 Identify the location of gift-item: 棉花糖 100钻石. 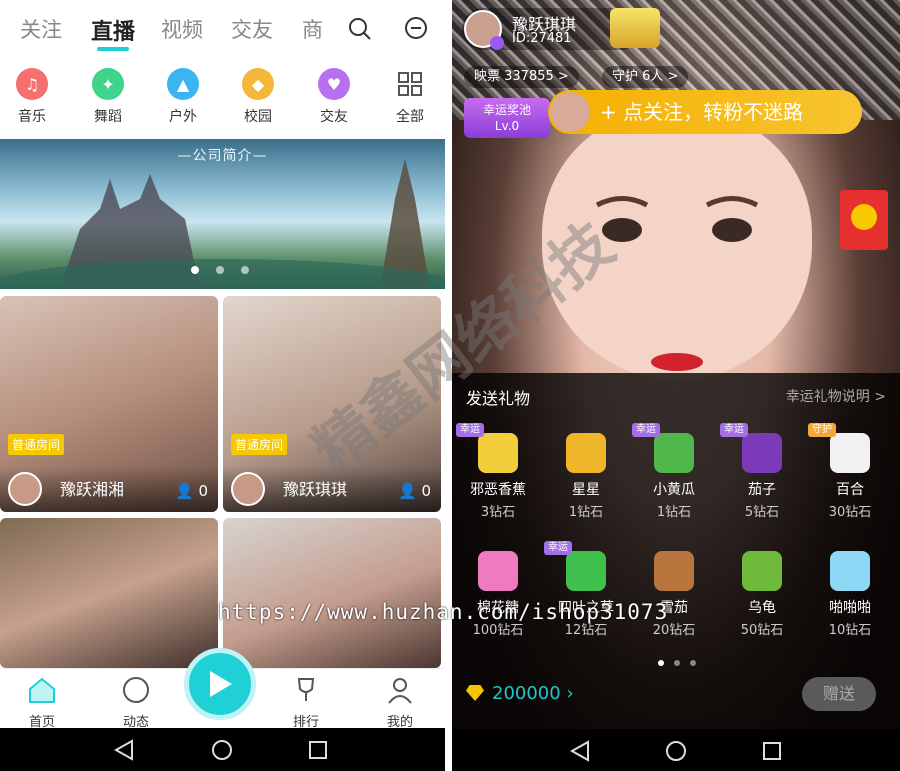
(498, 595).